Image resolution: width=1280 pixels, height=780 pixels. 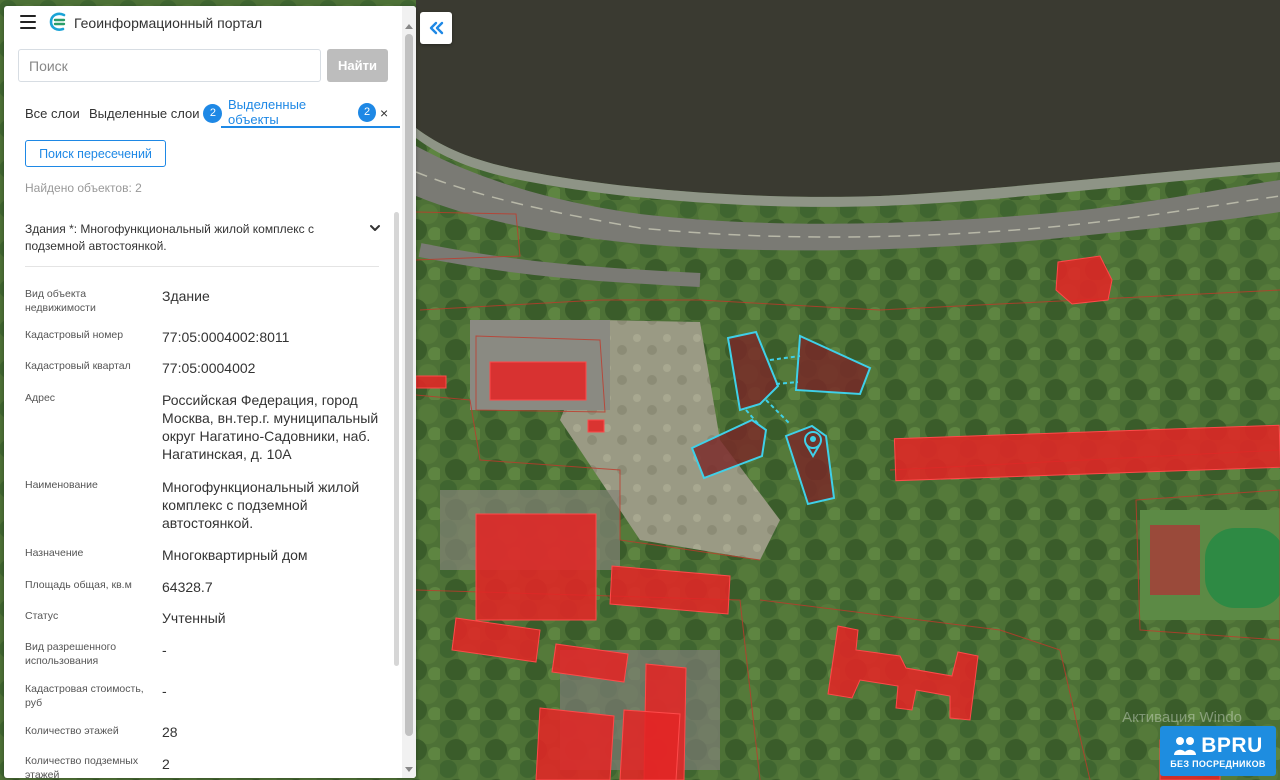 What do you see at coordinates (78, 585) in the screenshot?
I see `attr-label: Площадь общая, кв.м` at bounding box center [78, 585].